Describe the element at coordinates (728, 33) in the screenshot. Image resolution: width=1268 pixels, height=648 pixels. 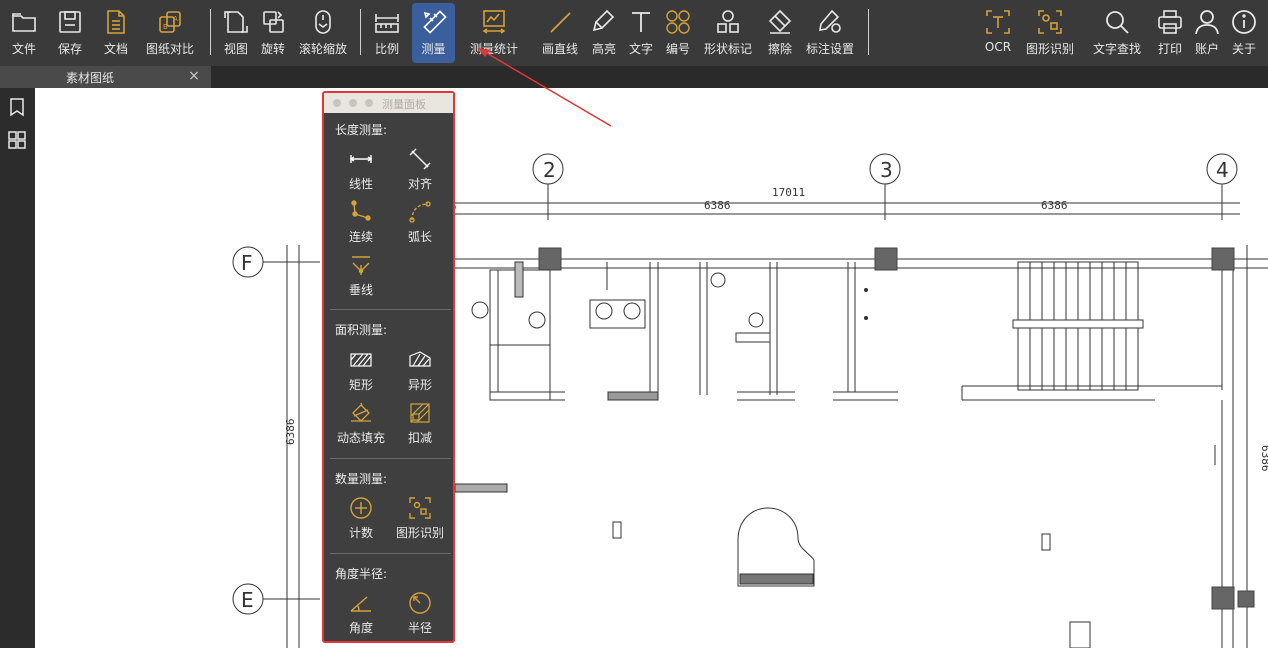
I see `shape-mark-button: 形状标记` at that location.